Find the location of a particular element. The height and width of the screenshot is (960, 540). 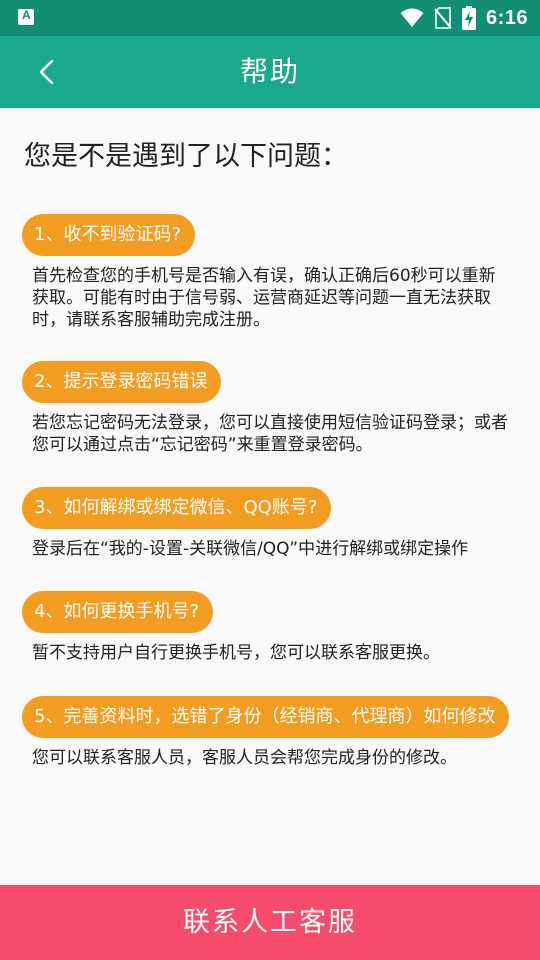

status-time: 6:16 is located at coordinates (506, 17).